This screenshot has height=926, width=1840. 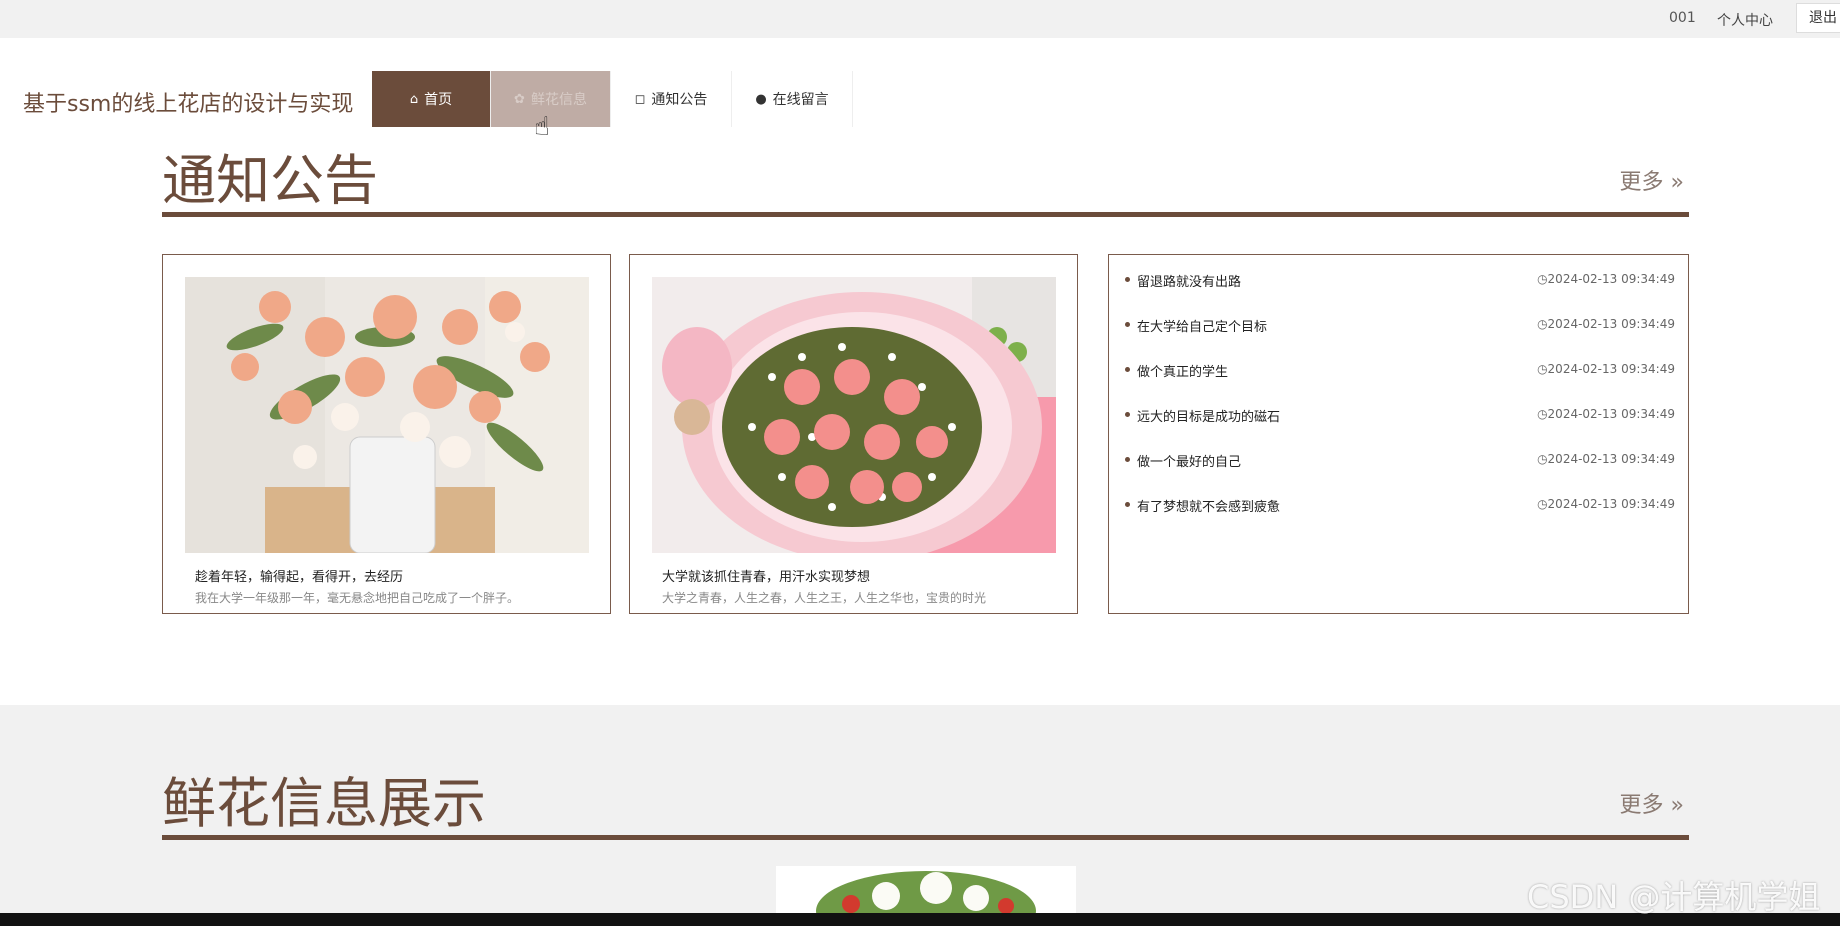 What do you see at coordinates (926, 891) in the screenshot?
I see `flower-image` at bounding box center [926, 891].